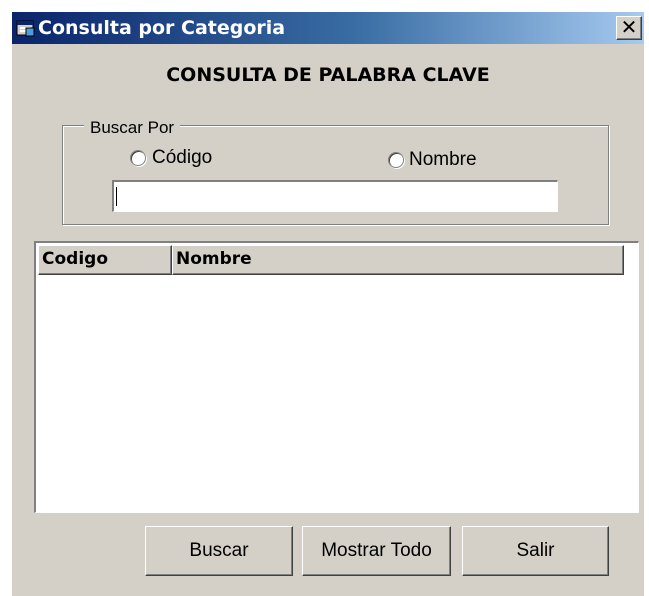 The width and height of the screenshot is (649, 596). What do you see at coordinates (105, 260) in the screenshot?
I see `column-header-codigo: Codigo` at bounding box center [105, 260].